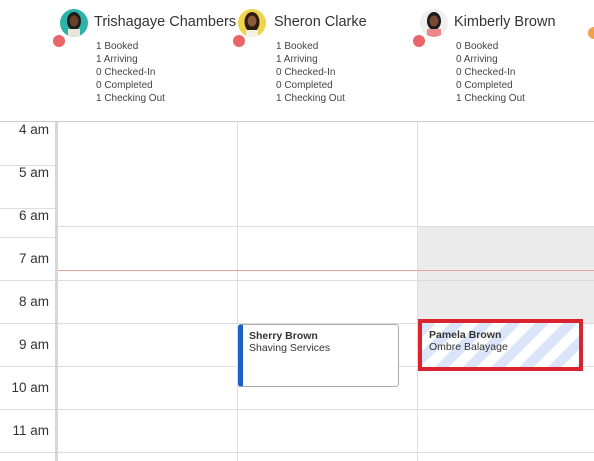 The width and height of the screenshot is (594, 461). Describe the element at coordinates (290, 348) in the screenshot. I see `appointment-service: Shaving Services` at that location.